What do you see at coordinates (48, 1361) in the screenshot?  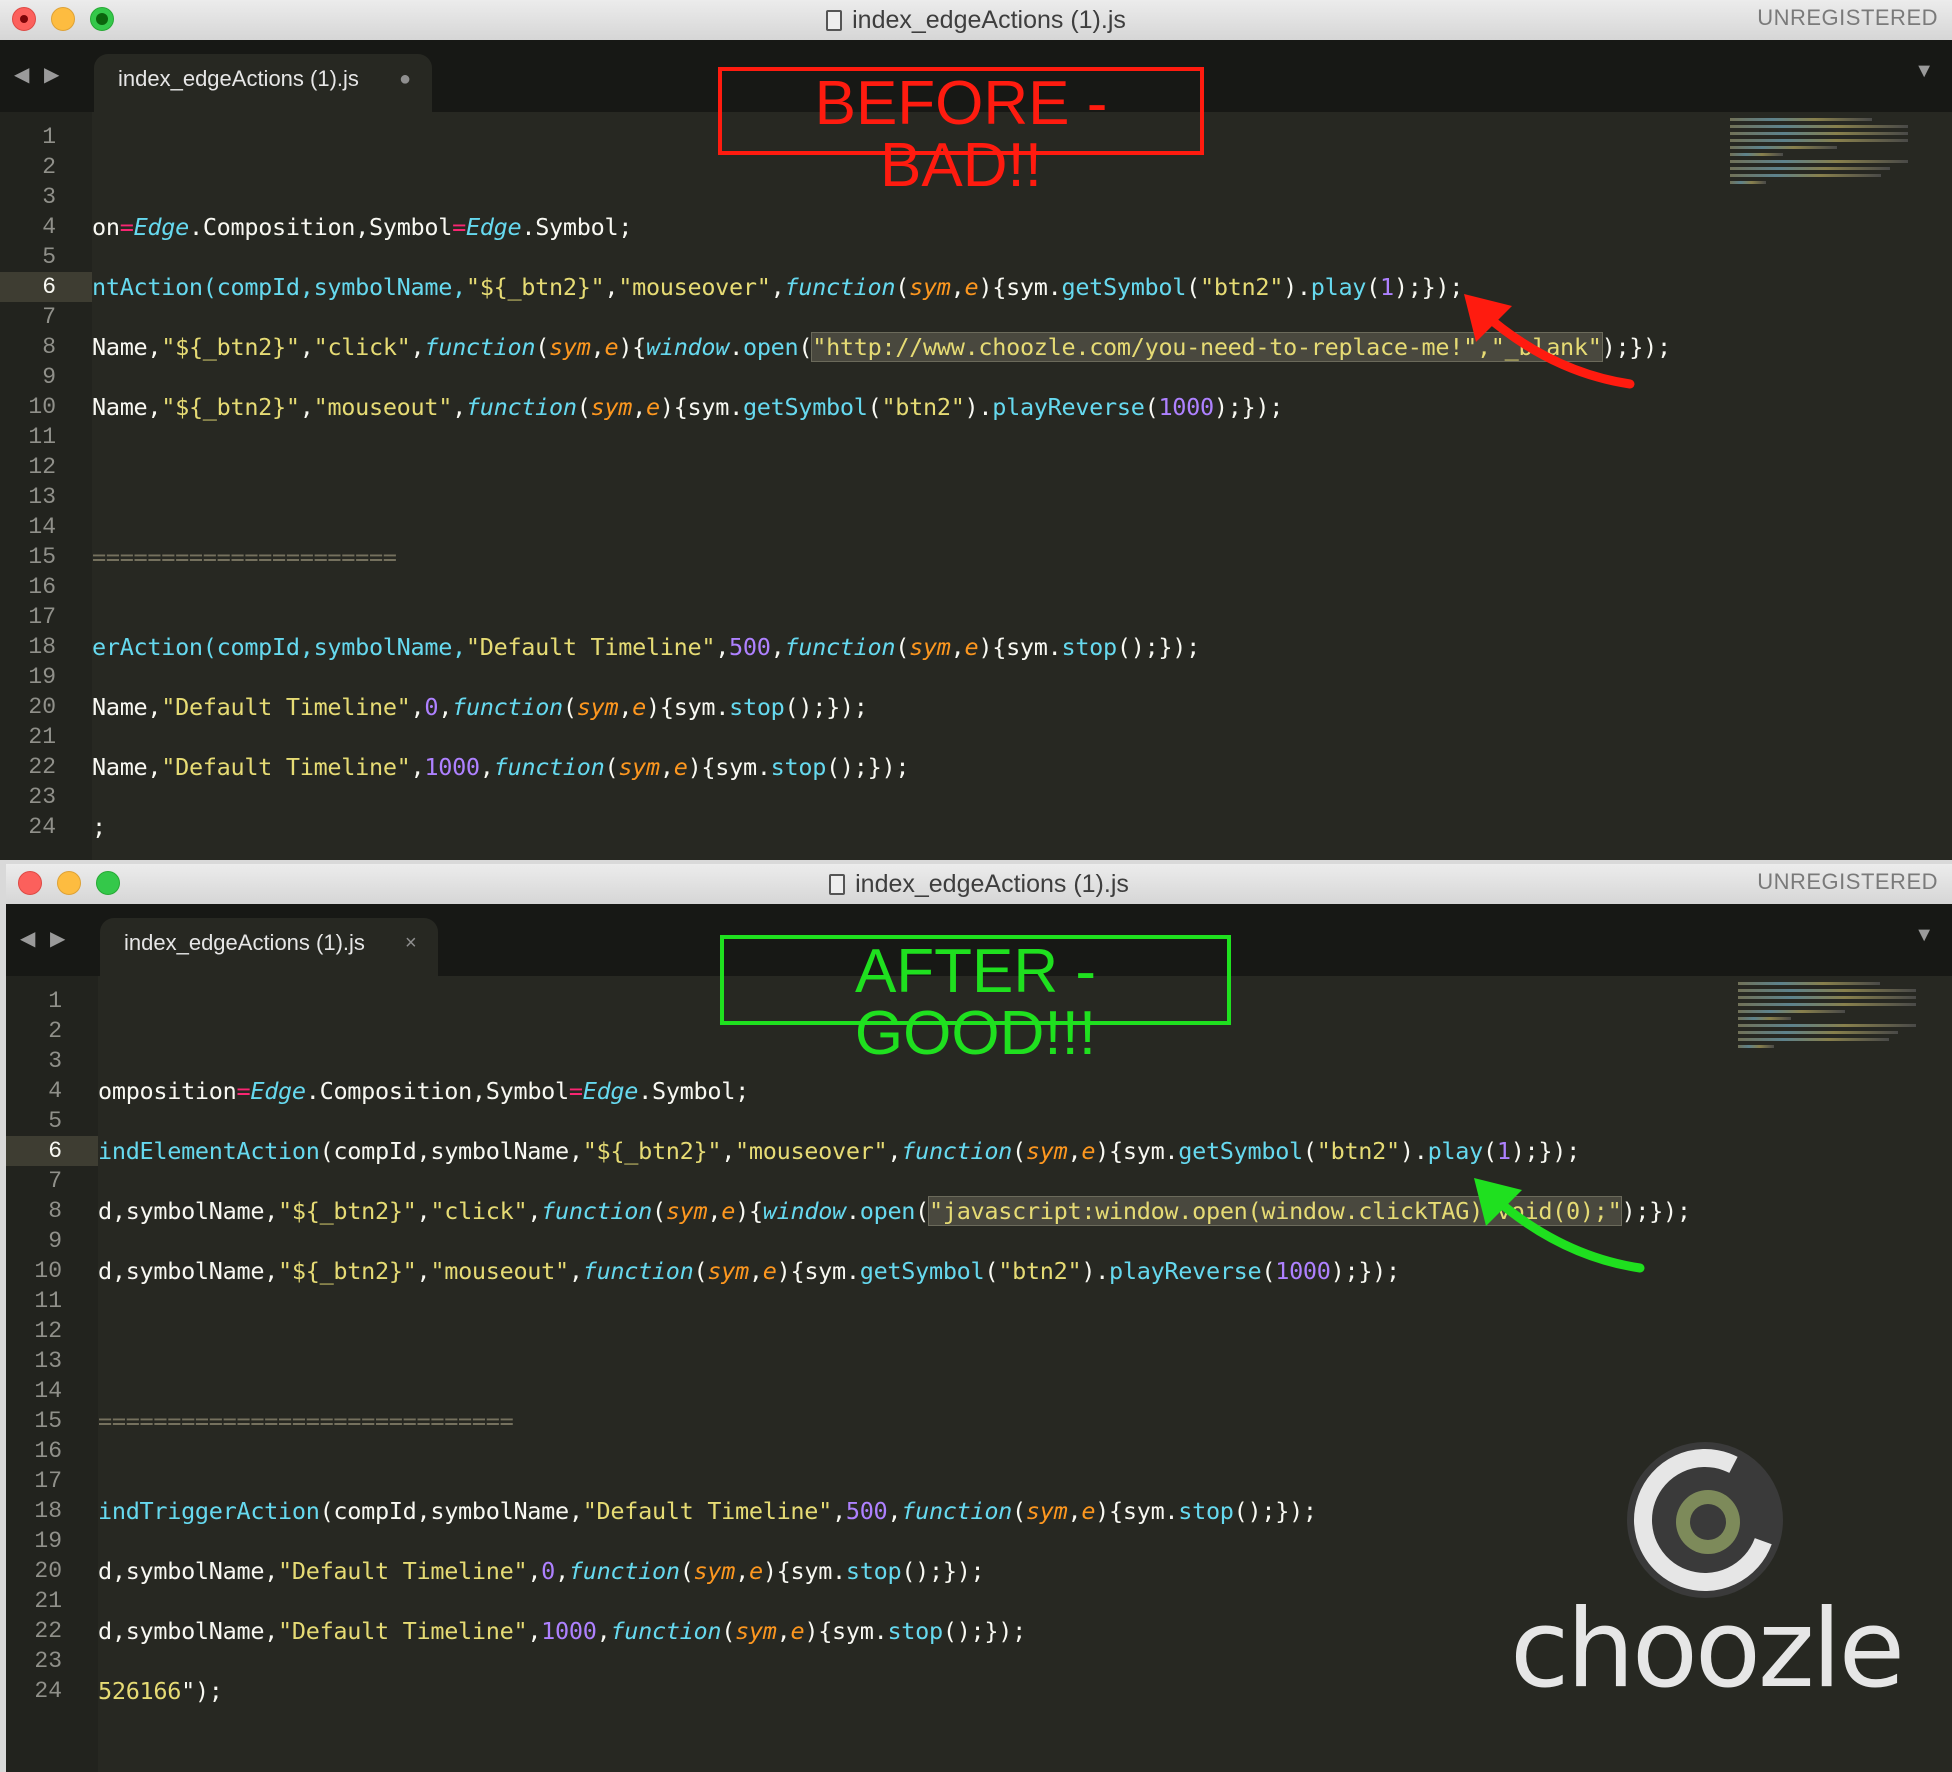 I see `line-number: 13` at bounding box center [48, 1361].